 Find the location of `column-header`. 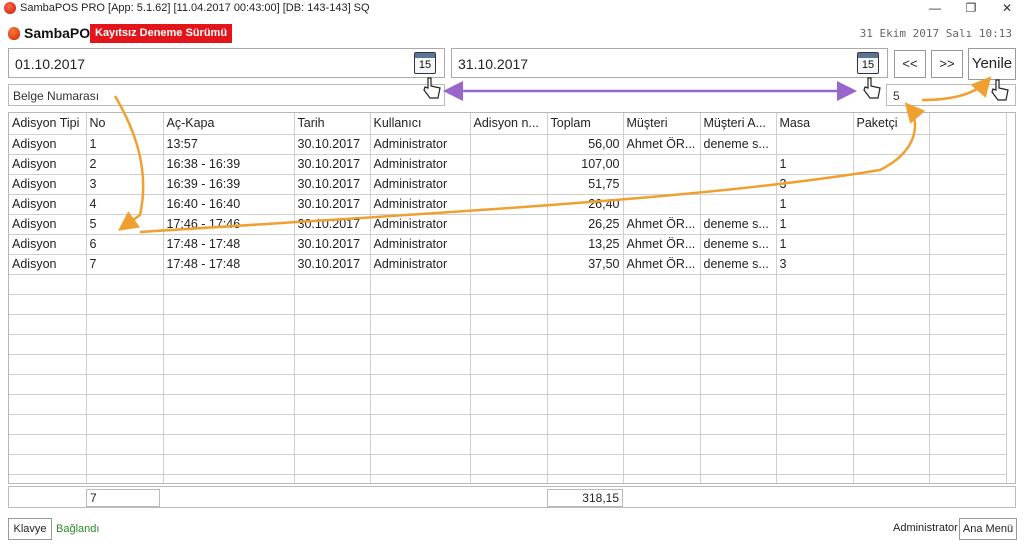

column-header is located at coordinates (968, 124).